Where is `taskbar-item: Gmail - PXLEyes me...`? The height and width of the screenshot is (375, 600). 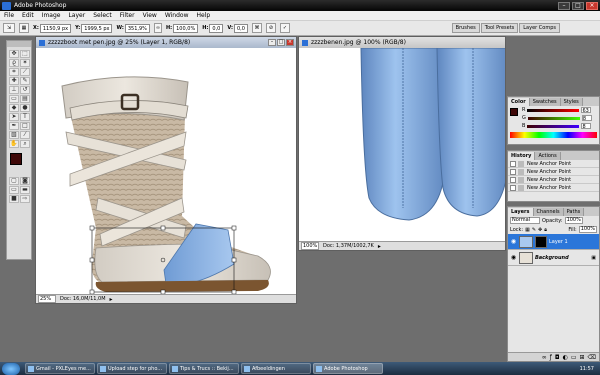
taskbar-item: Gmail - PXLEyes me... is located at coordinates (60, 368).